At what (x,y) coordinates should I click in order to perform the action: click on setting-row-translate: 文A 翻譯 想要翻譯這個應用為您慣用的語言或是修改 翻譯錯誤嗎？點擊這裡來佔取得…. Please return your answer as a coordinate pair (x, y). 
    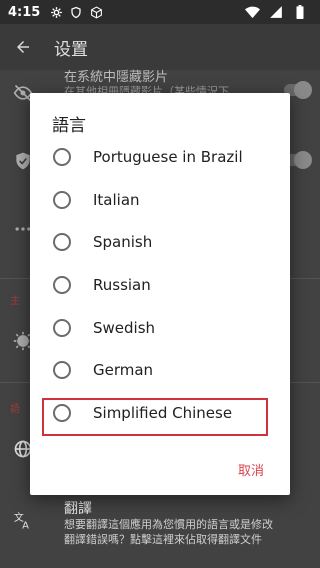
    Looking at the image, I should click on (160, 525).